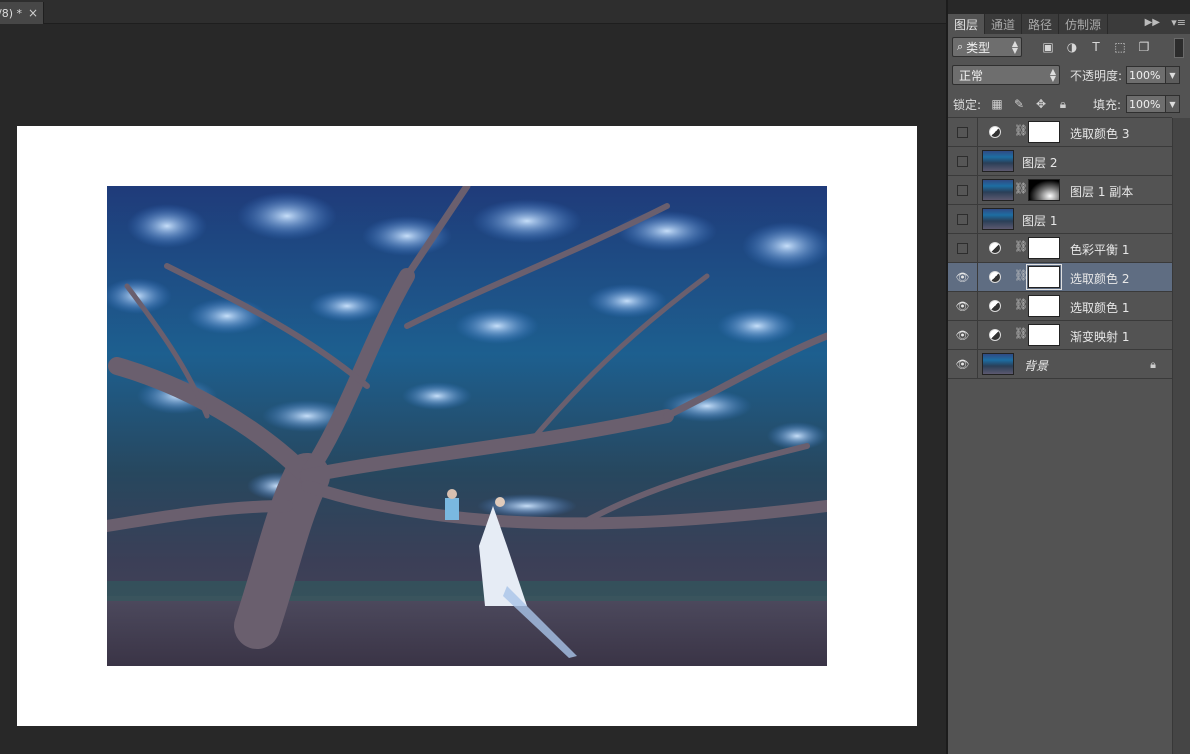 The height and width of the screenshot is (754, 1190). I want to click on opacity-value: 100%, so click(1145, 75).